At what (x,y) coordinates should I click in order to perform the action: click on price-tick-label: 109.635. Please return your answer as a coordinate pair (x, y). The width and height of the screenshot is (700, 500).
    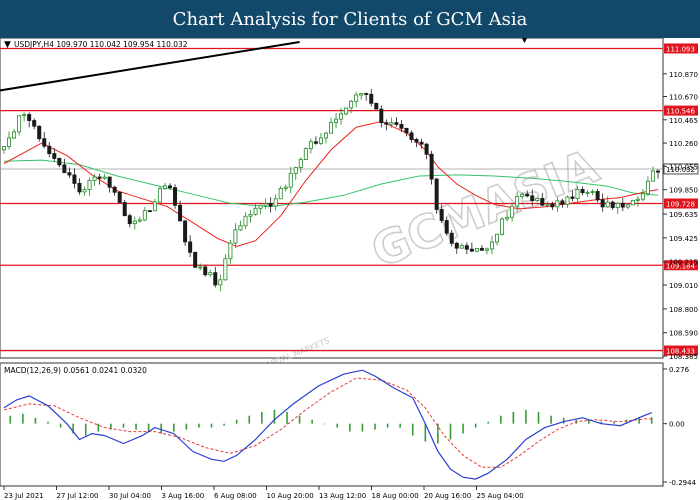
    Looking at the image, I should click on (683, 215).